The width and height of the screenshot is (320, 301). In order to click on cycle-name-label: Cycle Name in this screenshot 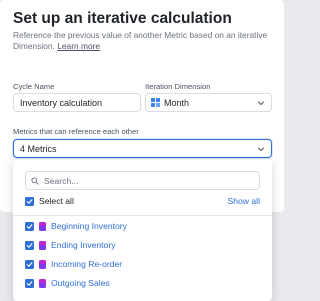, I will do `click(34, 86)`.